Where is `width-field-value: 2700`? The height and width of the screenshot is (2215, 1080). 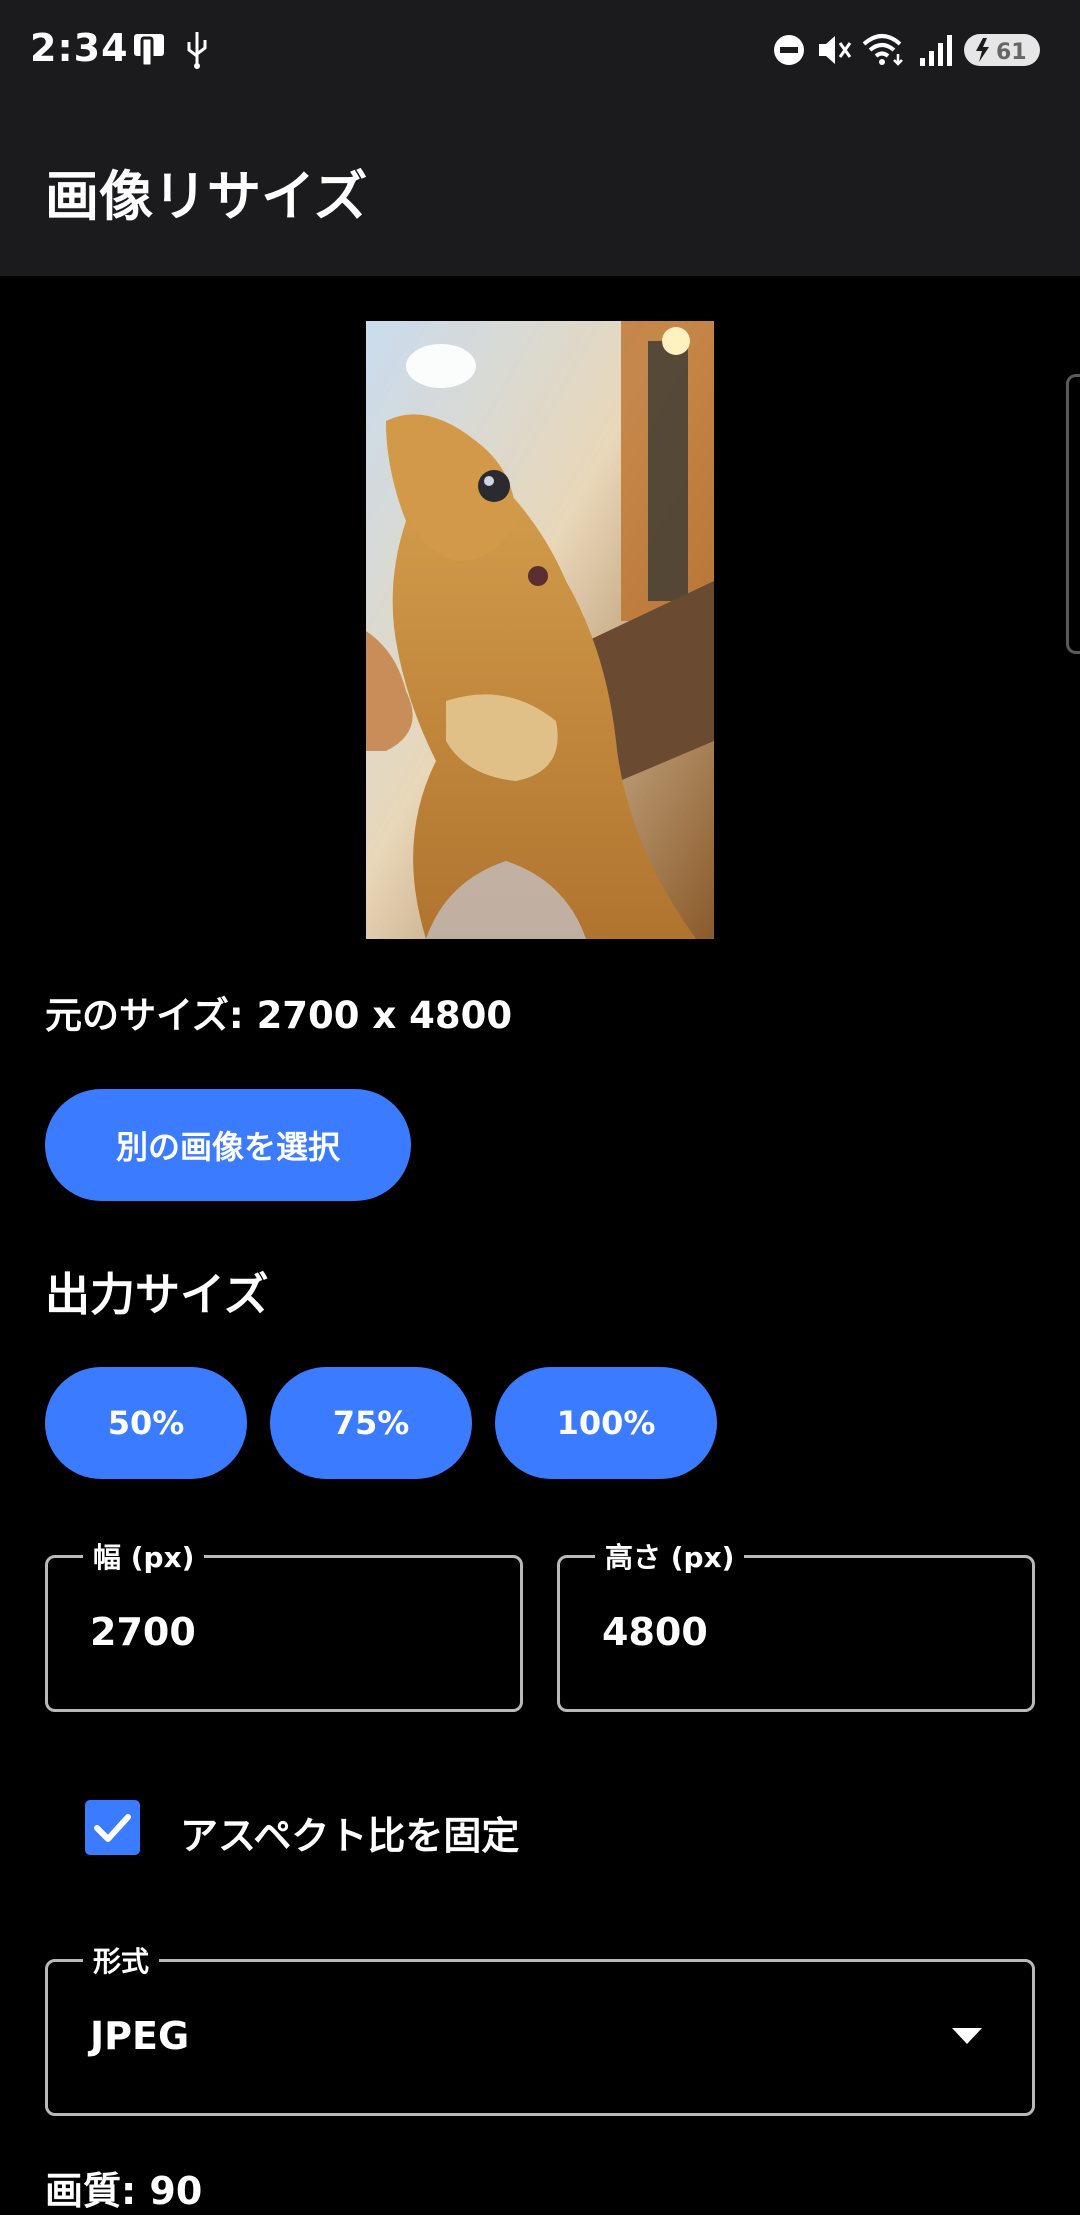 width-field-value: 2700 is located at coordinates (143, 1632).